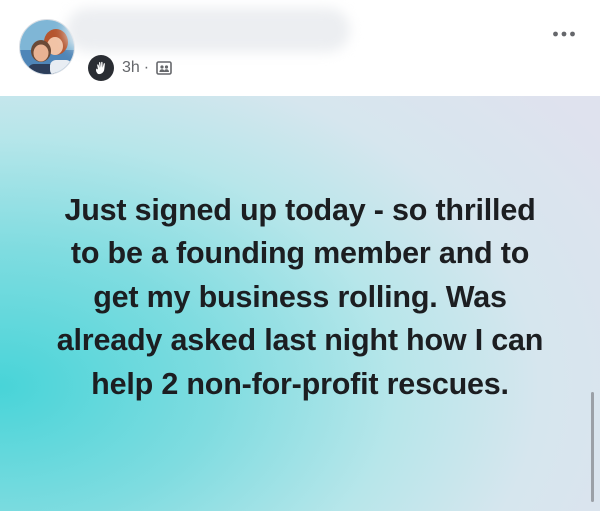 This screenshot has height=511, width=600. Describe the element at coordinates (101, 68) in the screenshot. I see `waving-hand-icon` at that location.